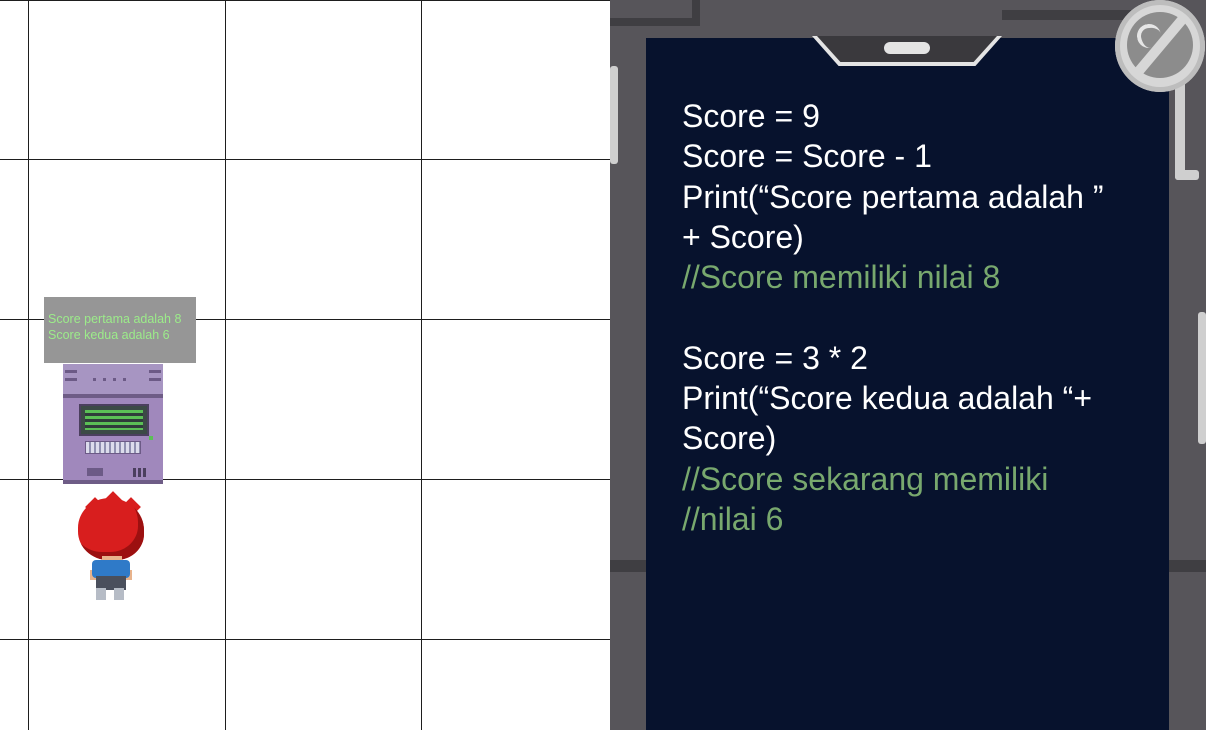 The width and height of the screenshot is (1206, 730). I want to click on code-line: Score), so click(729, 438).